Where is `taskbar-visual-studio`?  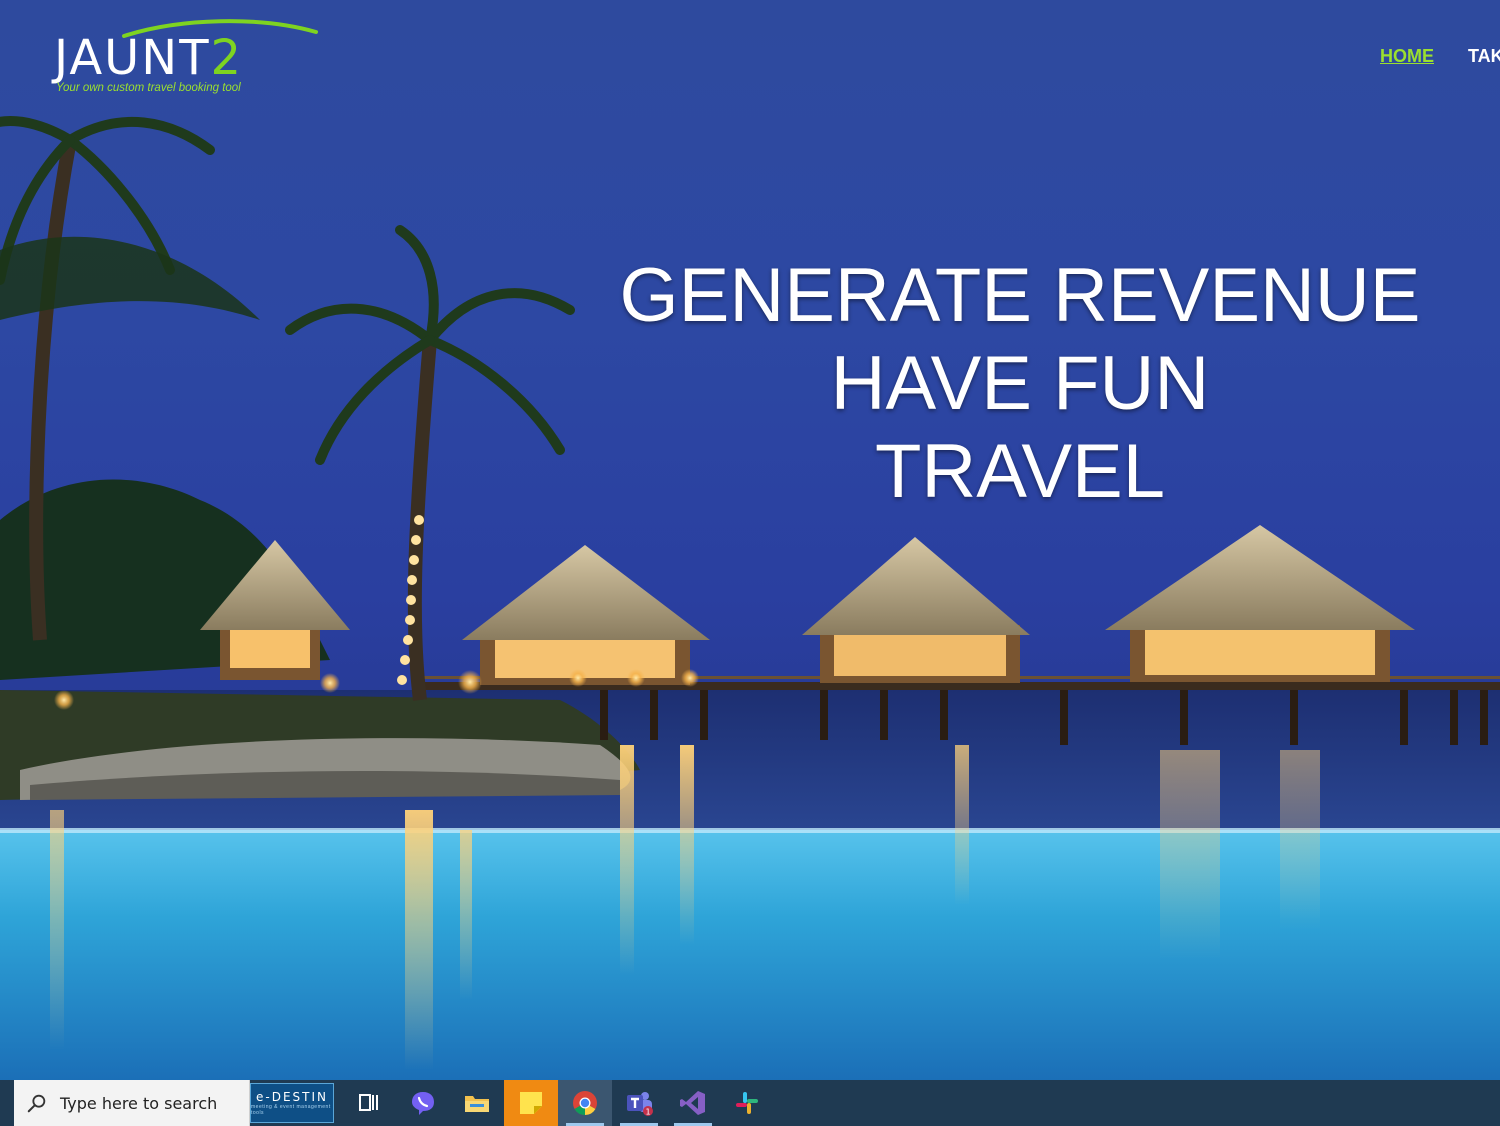 taskbar-visual-studio is located at coordinates (693, 1103).